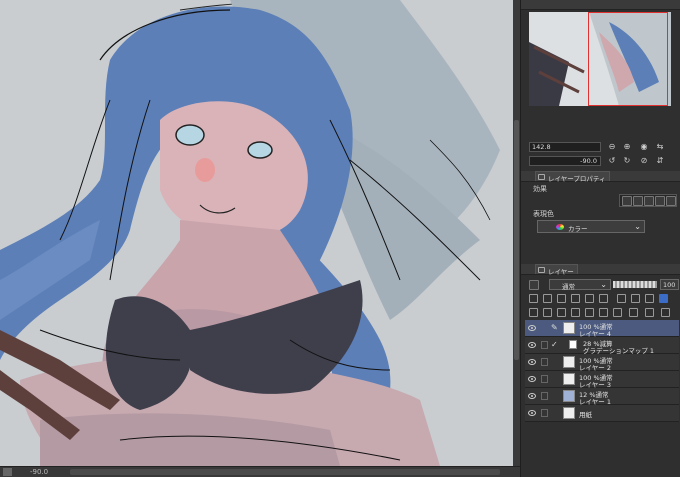 This screenshot has height=477, width=680. What do you see at coordinates (635, 284) in the screenshot?
I see `opacity-slider` at bounding box center [635, 284].